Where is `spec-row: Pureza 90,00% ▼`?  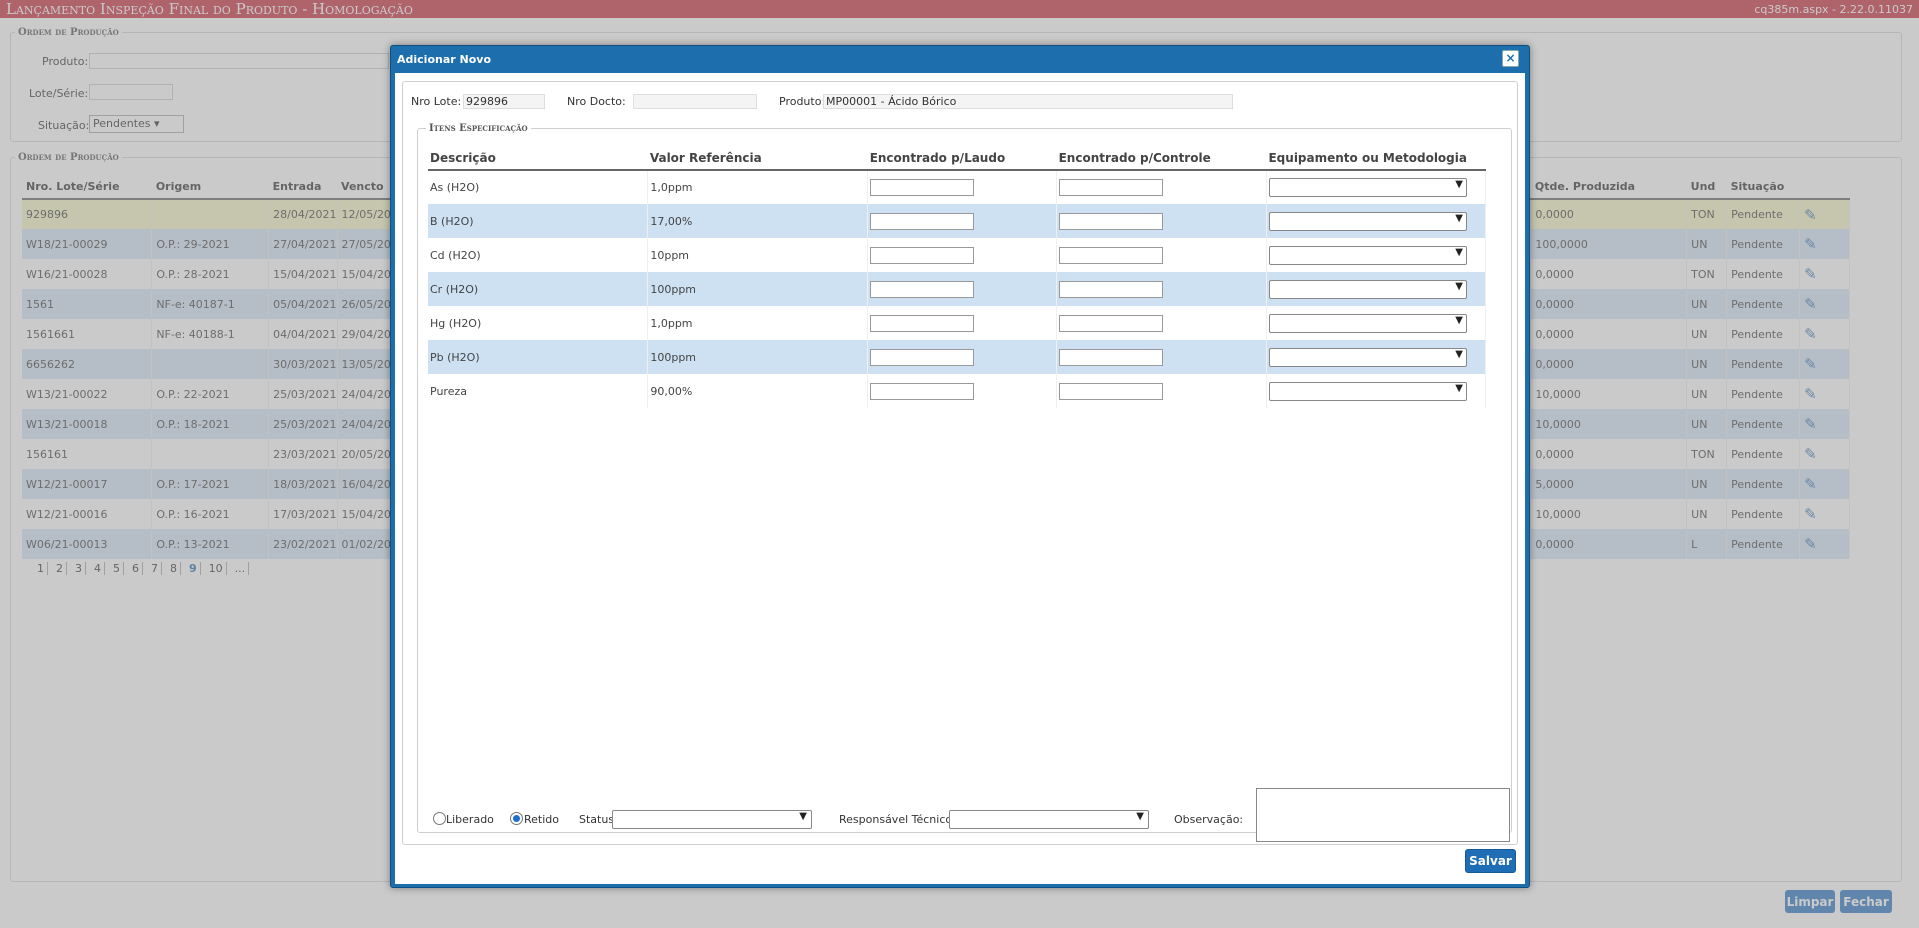 spec-row: Pureza 90,00% ▼ is located at coordinates (957, 391).